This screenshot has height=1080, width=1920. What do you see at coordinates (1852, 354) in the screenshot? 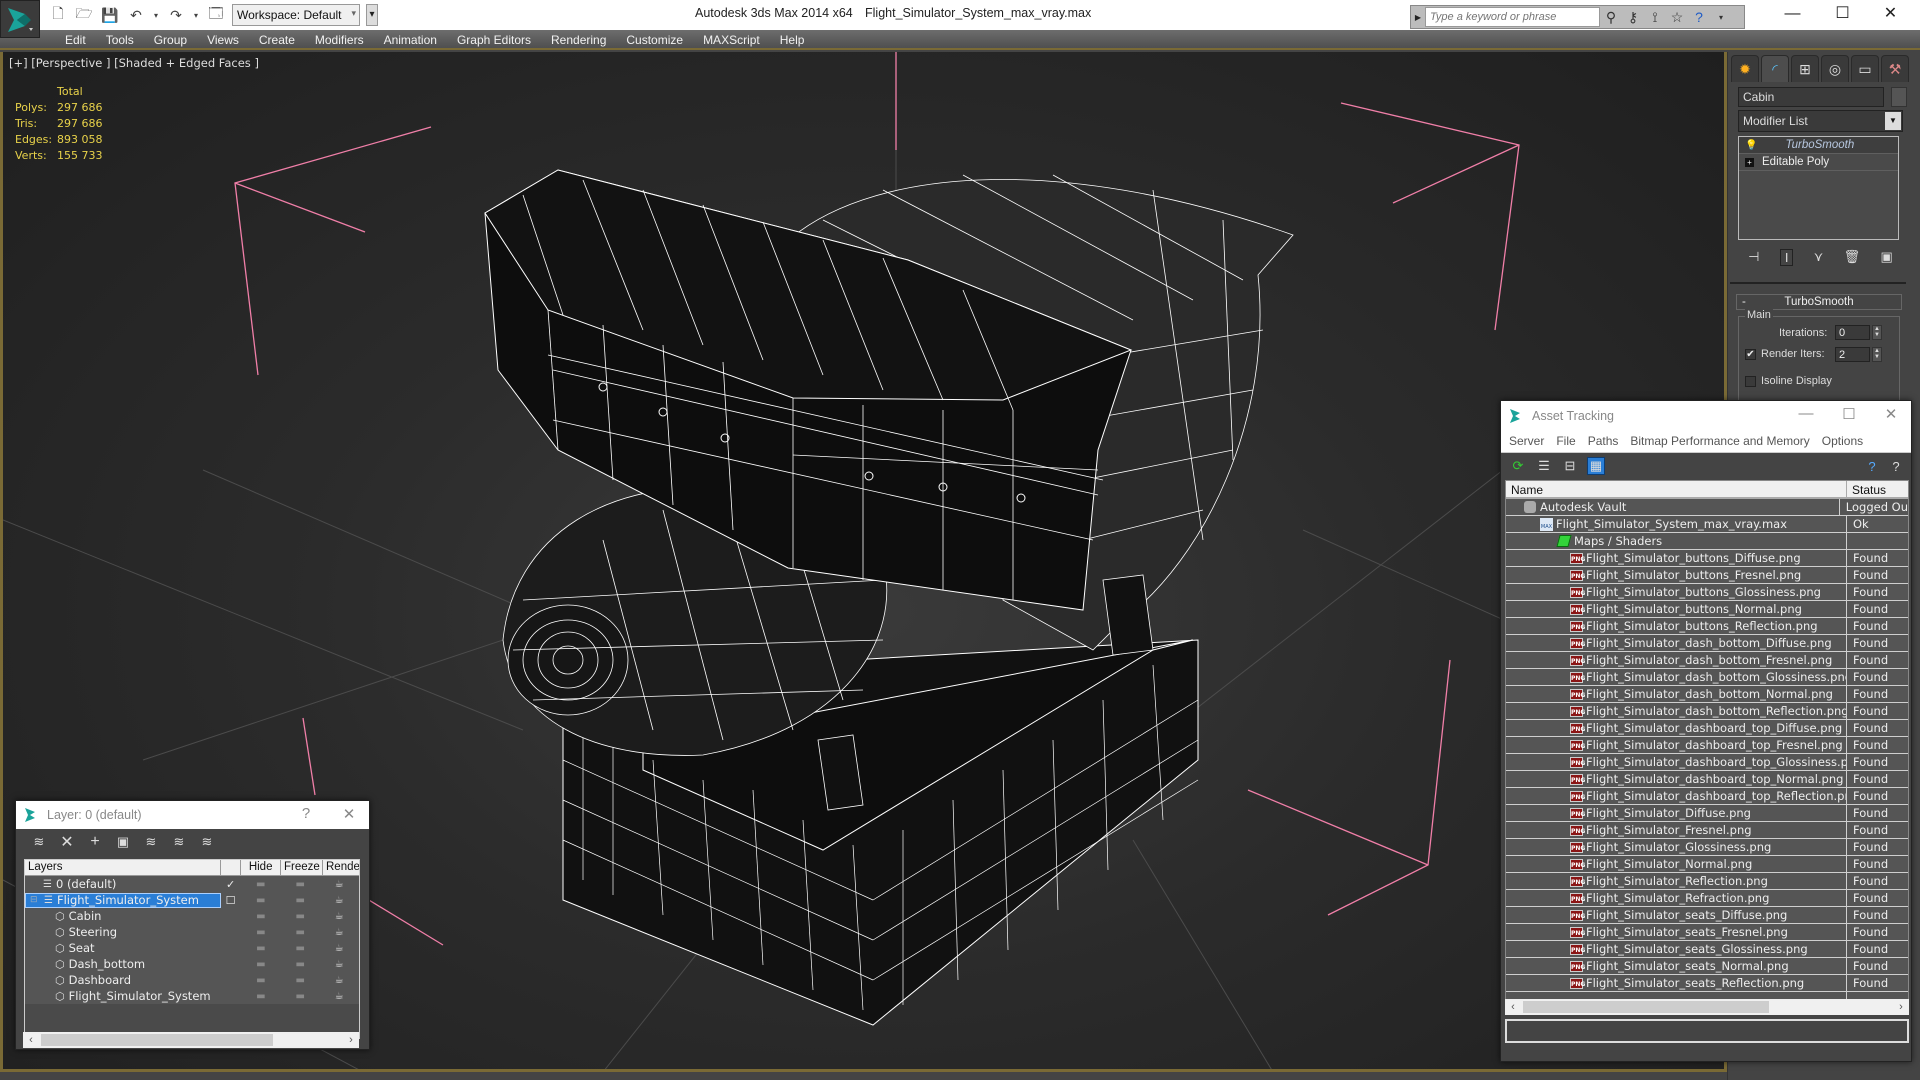
I see `render-iters-spinner: 2` at bounding box center [1852, 354].